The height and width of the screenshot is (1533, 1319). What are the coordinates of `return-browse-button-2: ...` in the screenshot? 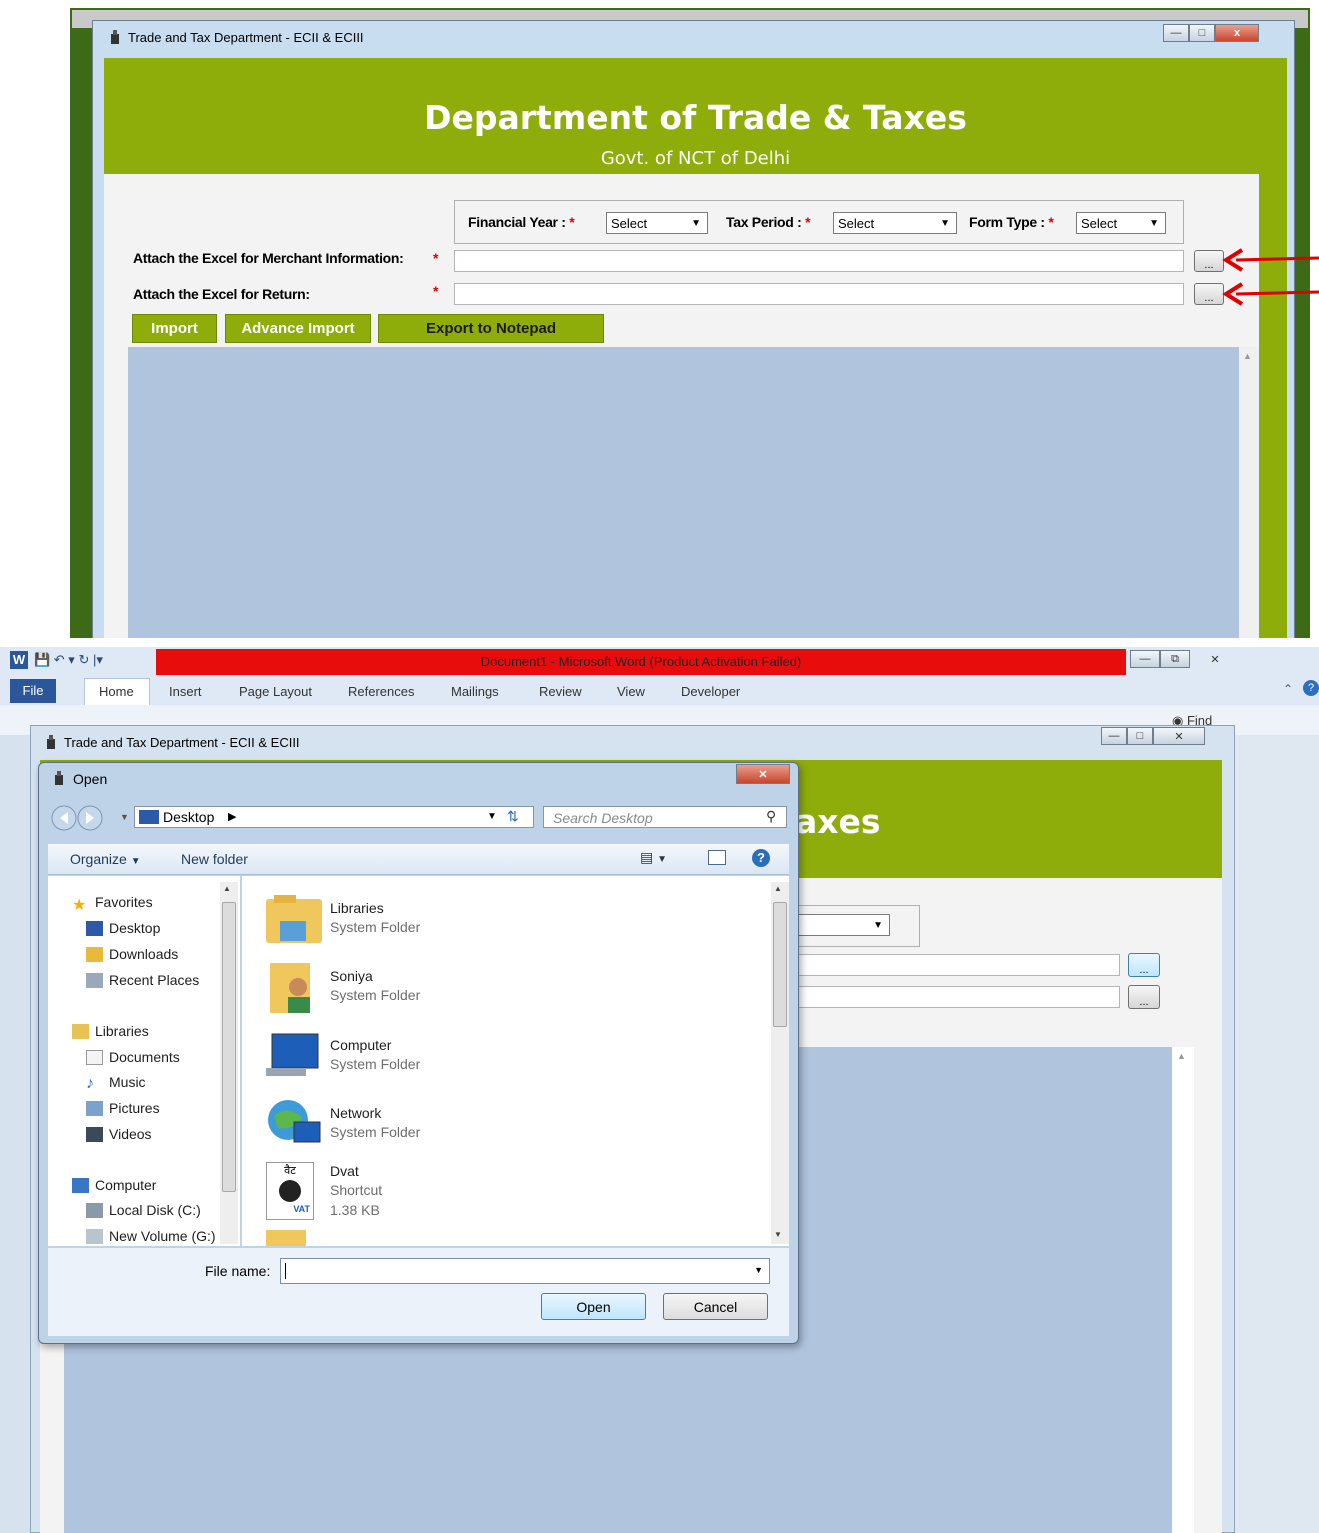 It's located at (1144, 997).